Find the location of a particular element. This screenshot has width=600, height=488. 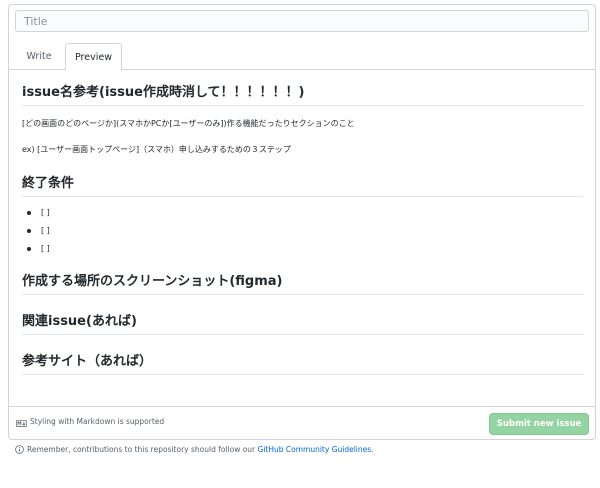

submit-new-issue-button: Submit new issue is located at coordinates (539, 424).